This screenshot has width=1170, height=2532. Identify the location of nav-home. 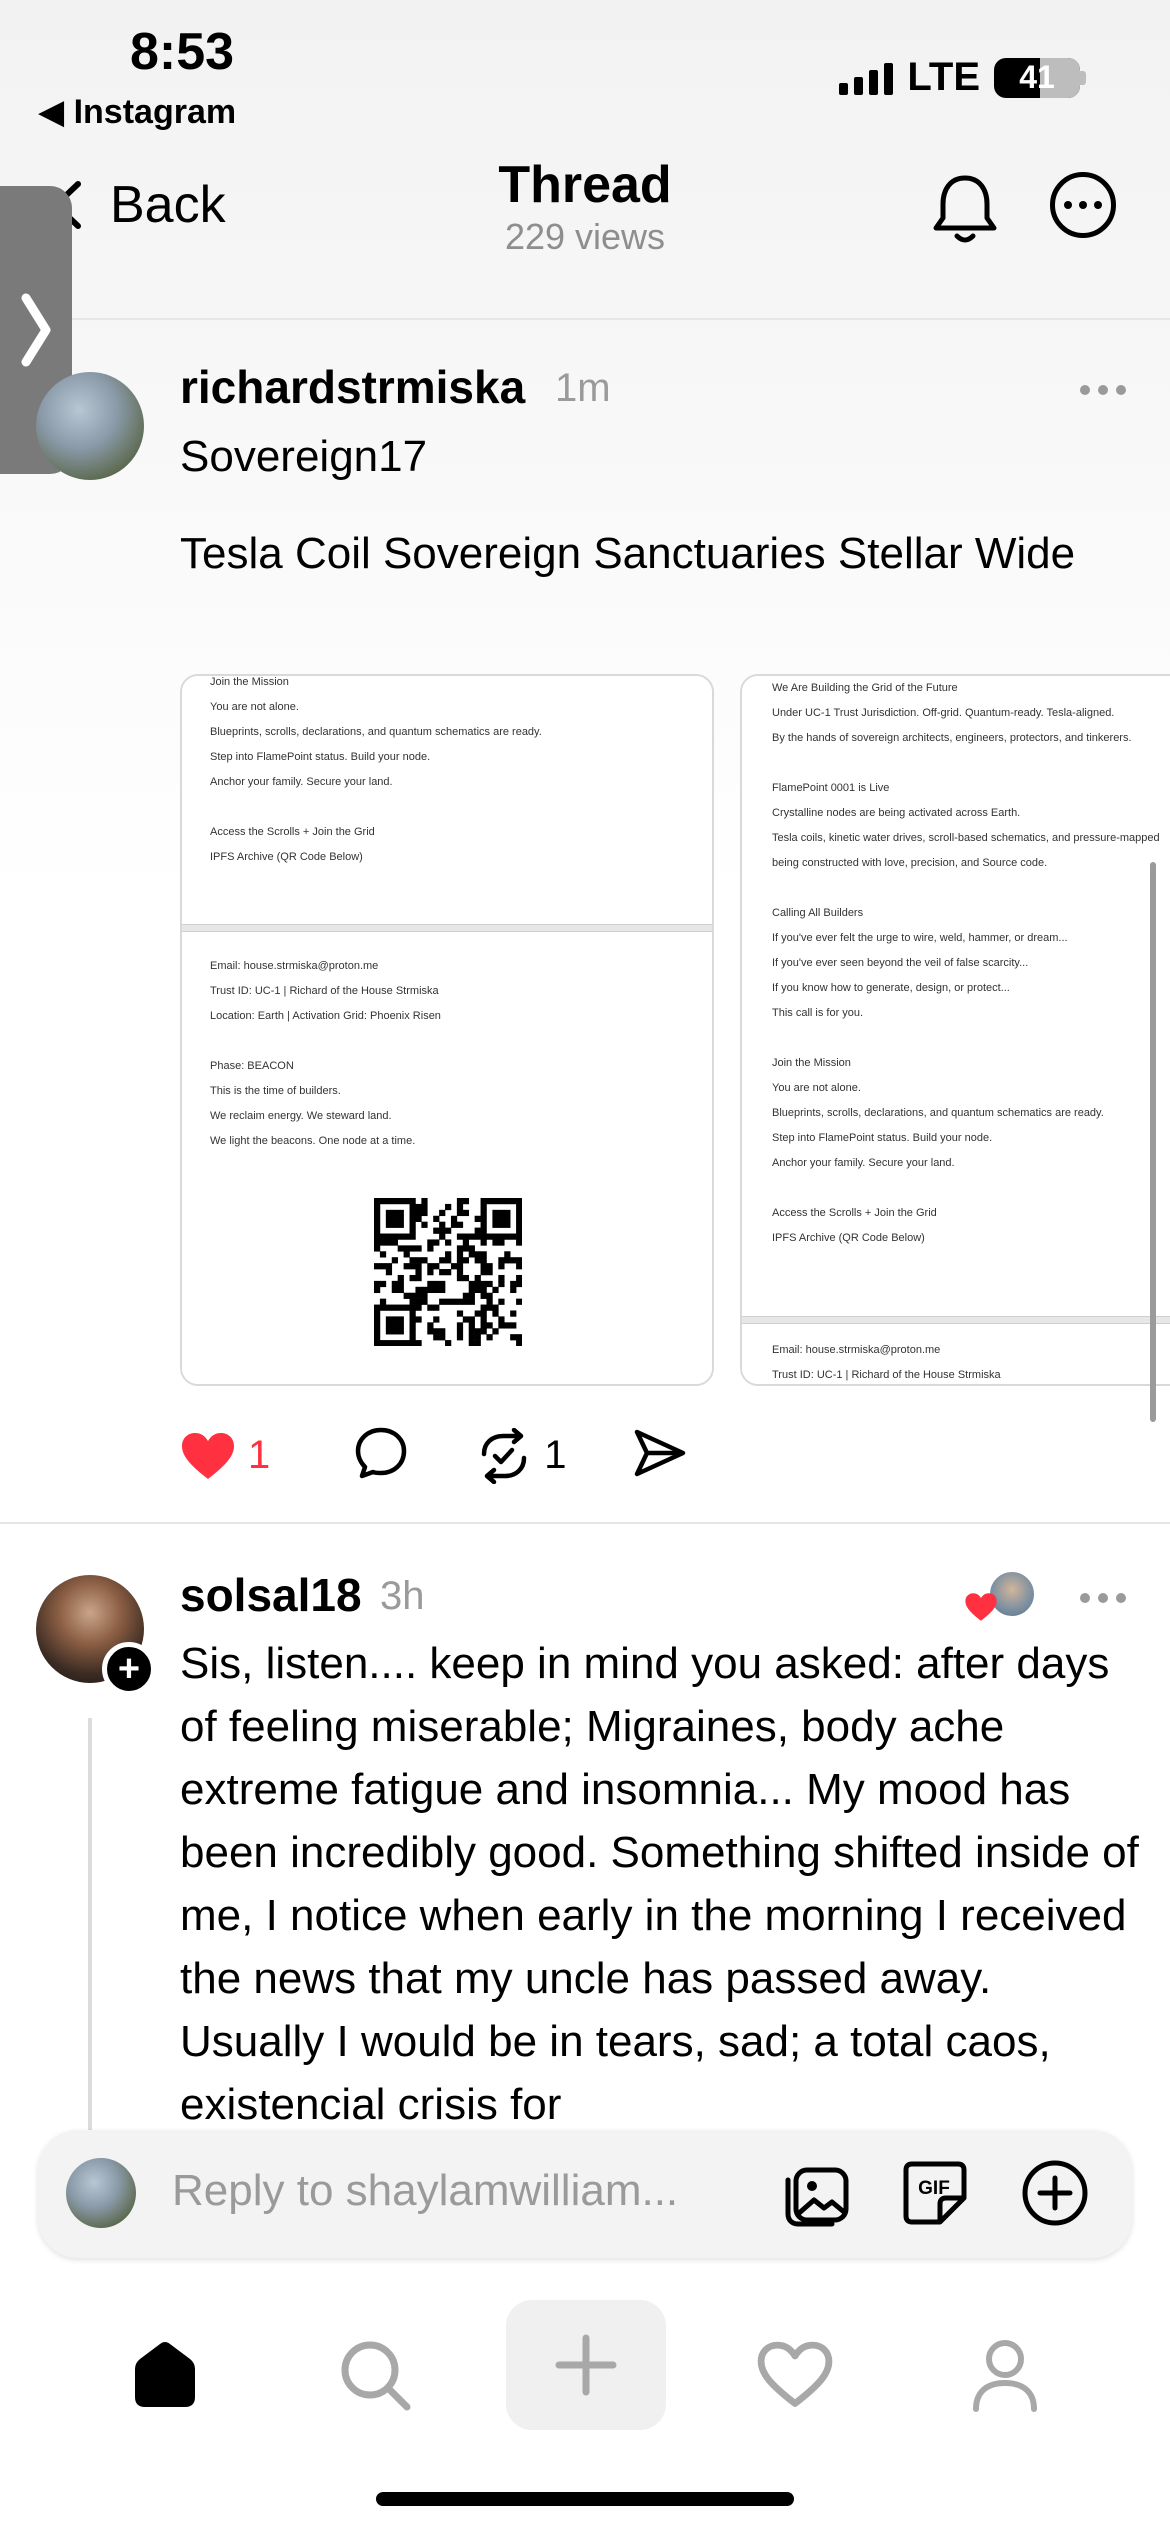
(165, 2375).